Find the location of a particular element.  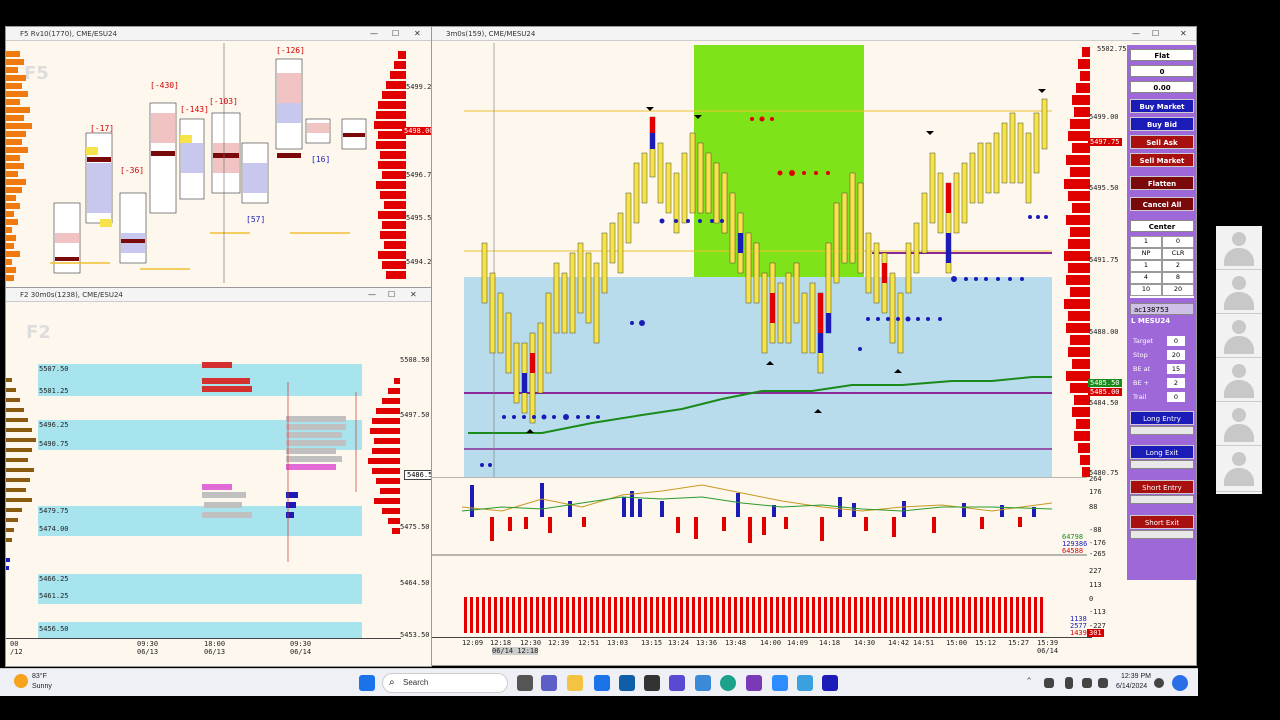

long-entry-button: Long Entry is located at coordinates (1162, 418).